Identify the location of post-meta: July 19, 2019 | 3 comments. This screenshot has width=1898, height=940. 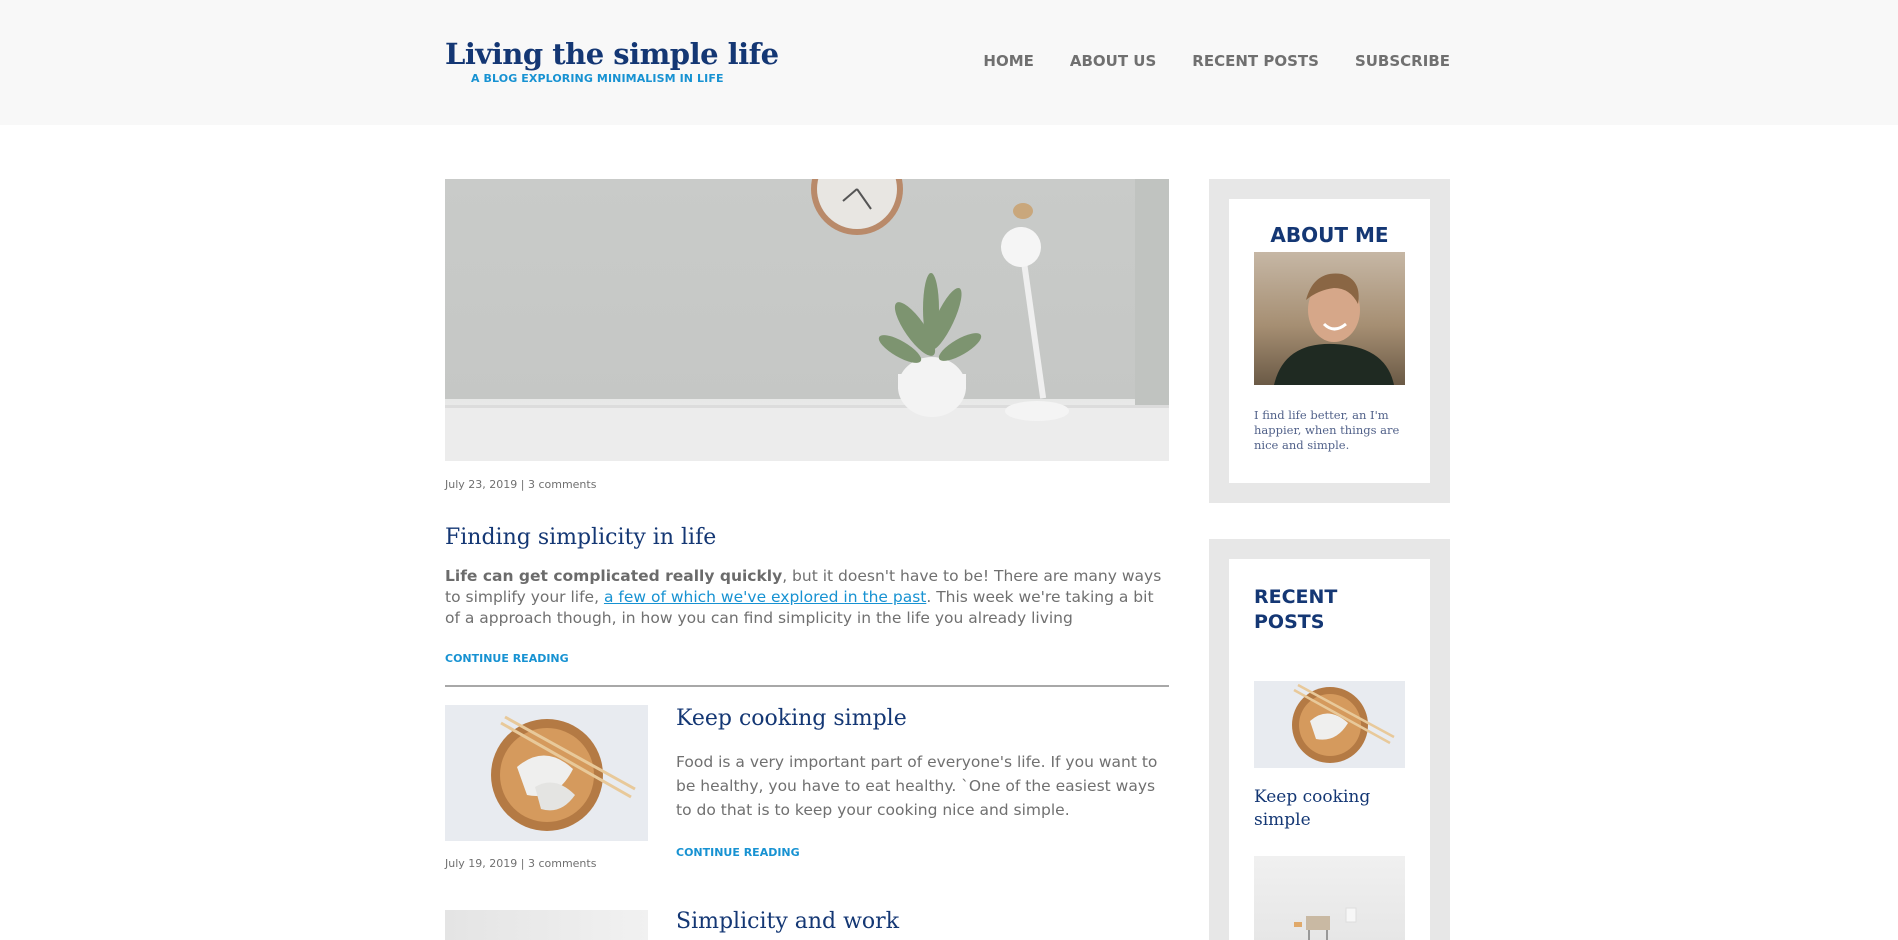
(521, 863).